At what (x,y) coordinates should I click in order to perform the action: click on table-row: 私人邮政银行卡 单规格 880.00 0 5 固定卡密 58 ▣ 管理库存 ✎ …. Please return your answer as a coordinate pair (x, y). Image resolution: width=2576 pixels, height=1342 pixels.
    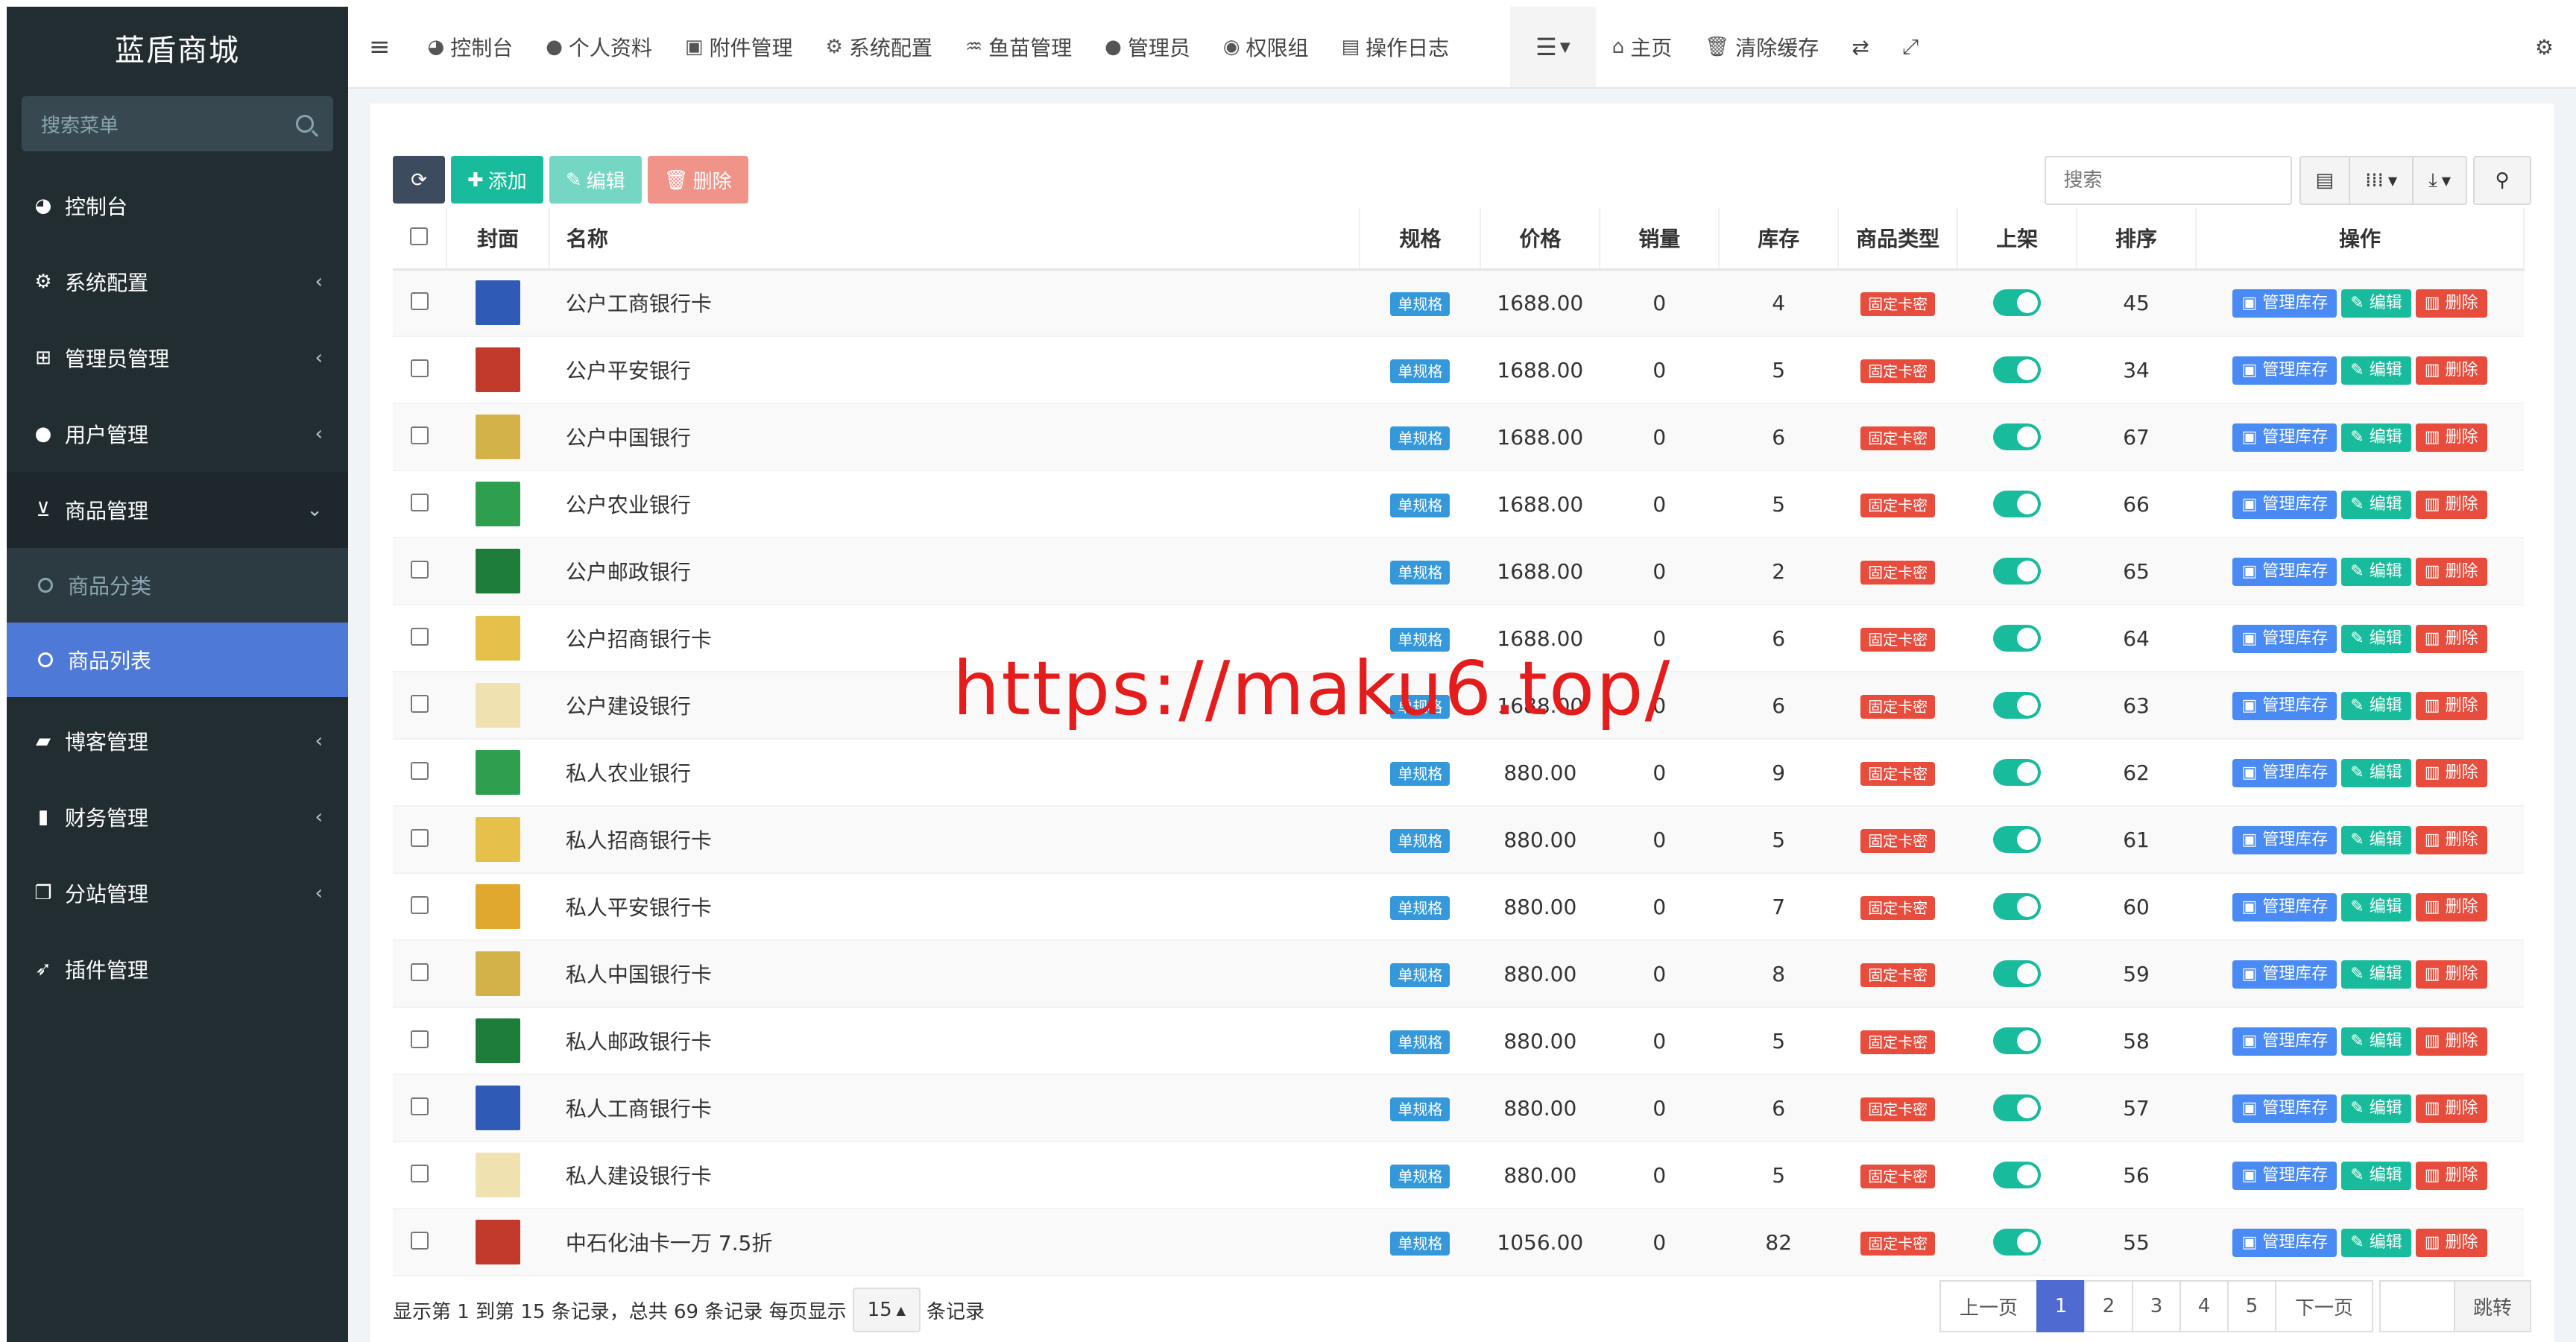
    Looking at the image, I should click on (1458, 1041).